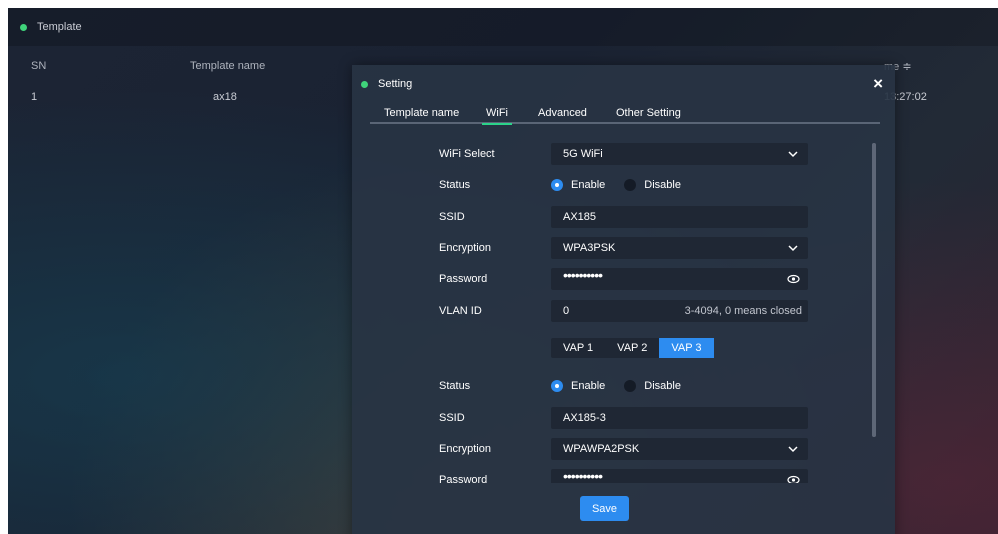 Image resolution: width=998 pixels, height=534 pixels. What do you see at coordinates (662, 185) in the screenshot?
I see `status-disable-label: Disable` at bounding box center [662, 185].